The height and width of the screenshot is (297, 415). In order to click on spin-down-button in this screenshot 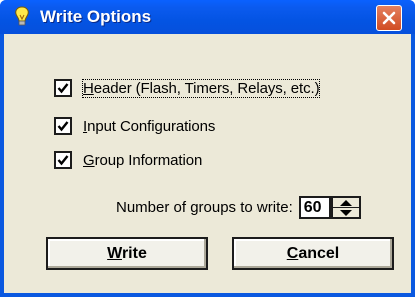, I will do `click(345, 212)`.